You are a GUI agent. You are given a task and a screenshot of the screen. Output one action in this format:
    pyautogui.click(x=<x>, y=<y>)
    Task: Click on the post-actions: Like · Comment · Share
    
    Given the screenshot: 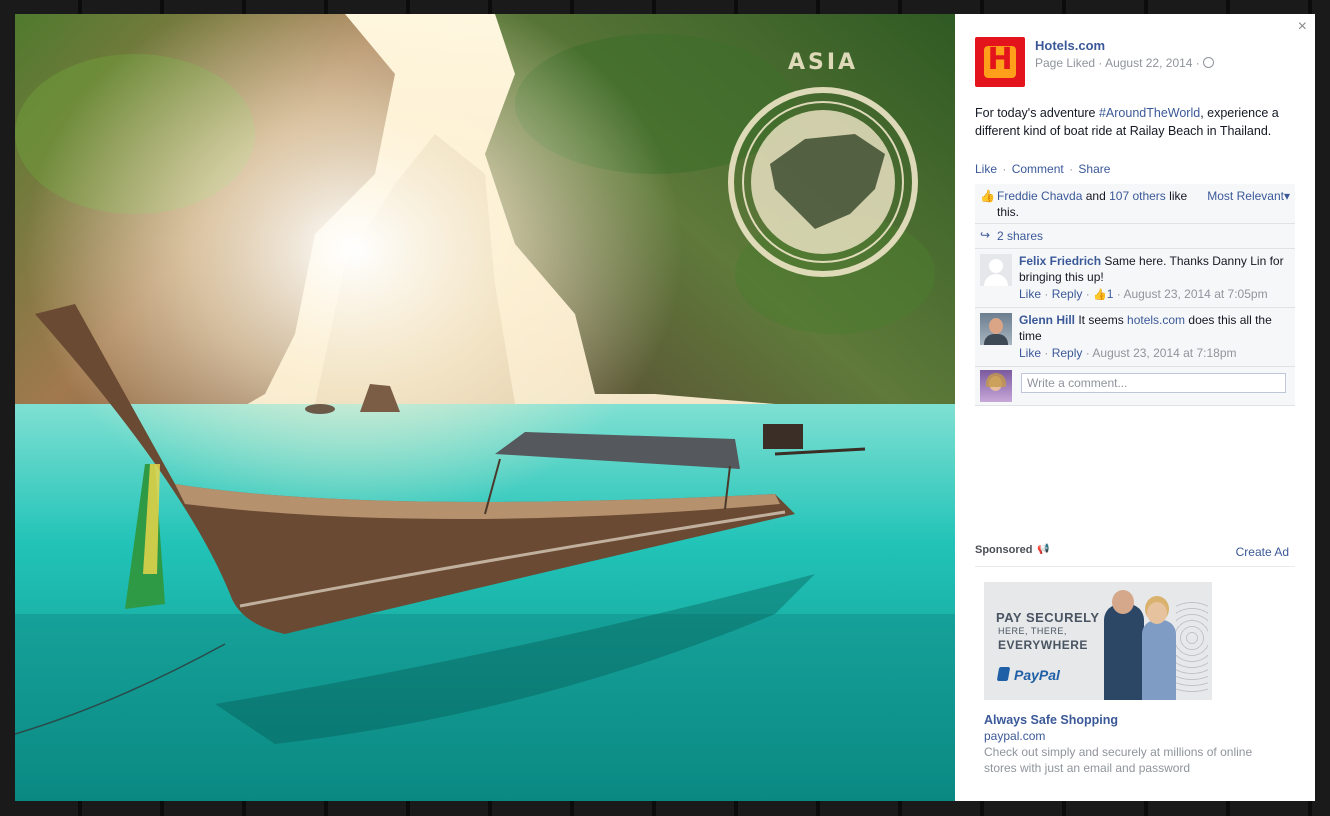 What is the action you would take?
    pyautogui.click(x=1043, y=169)
    